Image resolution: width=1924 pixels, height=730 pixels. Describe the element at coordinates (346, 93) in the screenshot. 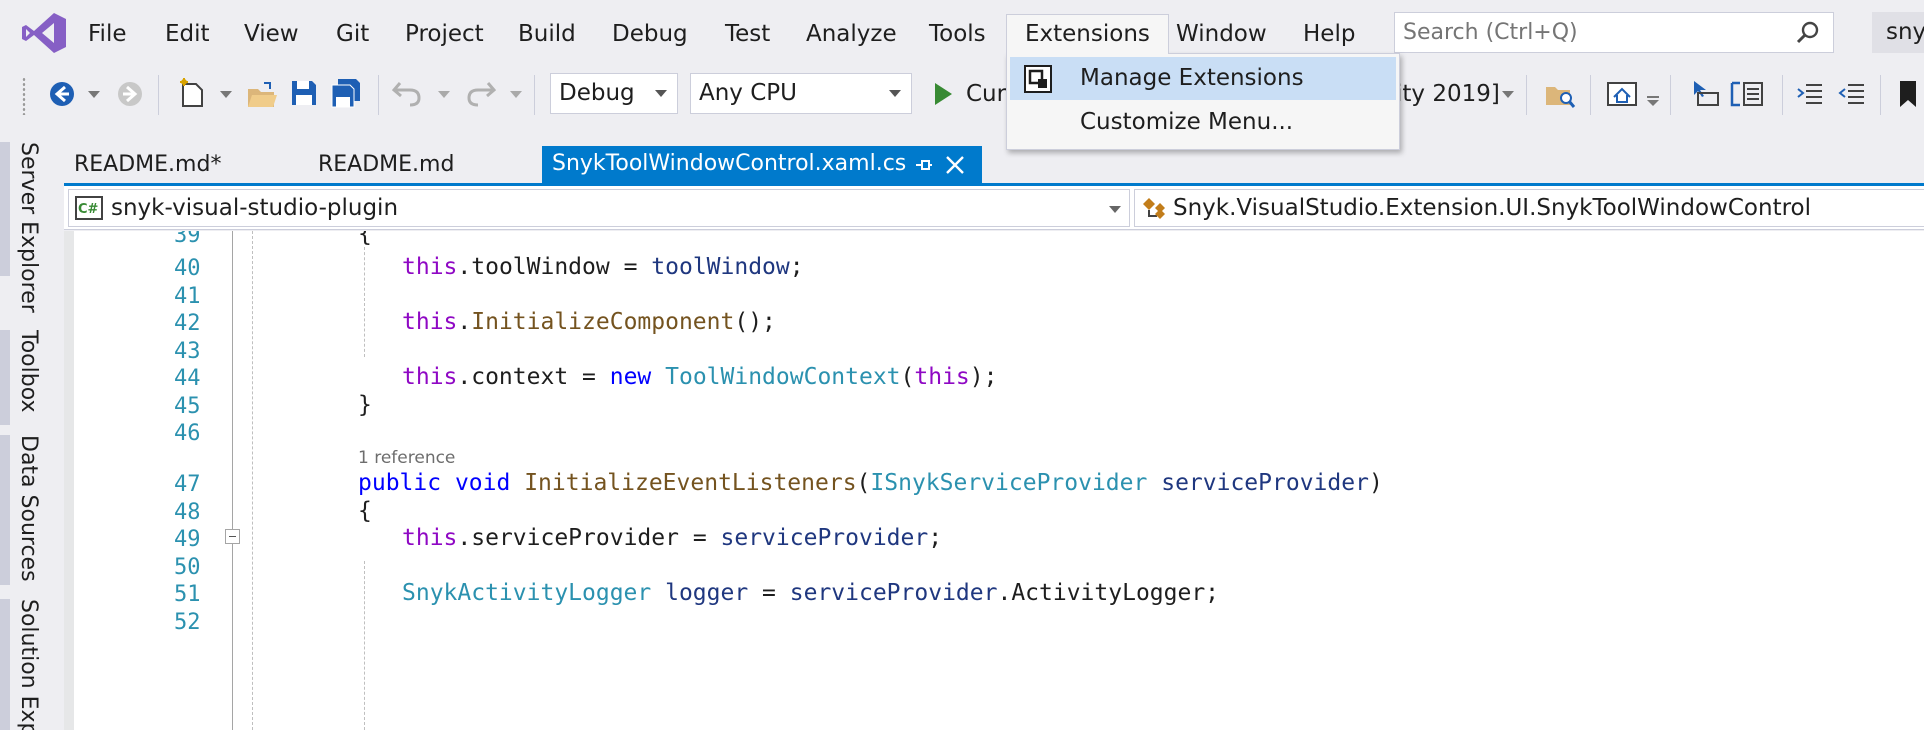

I see `save-all-icon` at that location.